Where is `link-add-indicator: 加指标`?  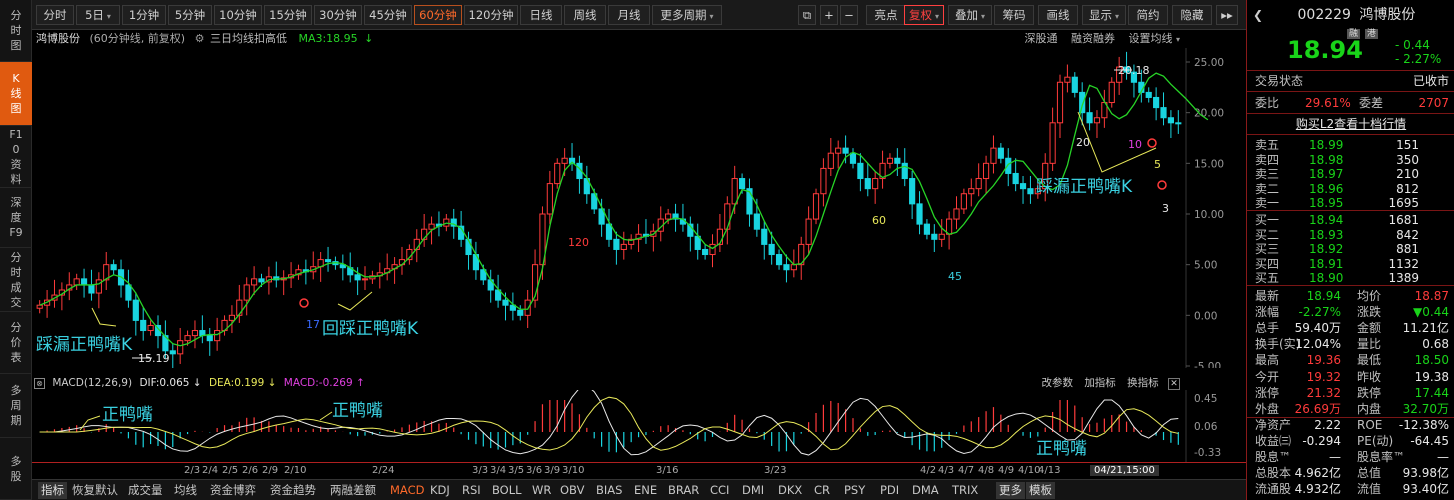
link-add-indicator: 加指标 is located at coordinates (1100, 383).